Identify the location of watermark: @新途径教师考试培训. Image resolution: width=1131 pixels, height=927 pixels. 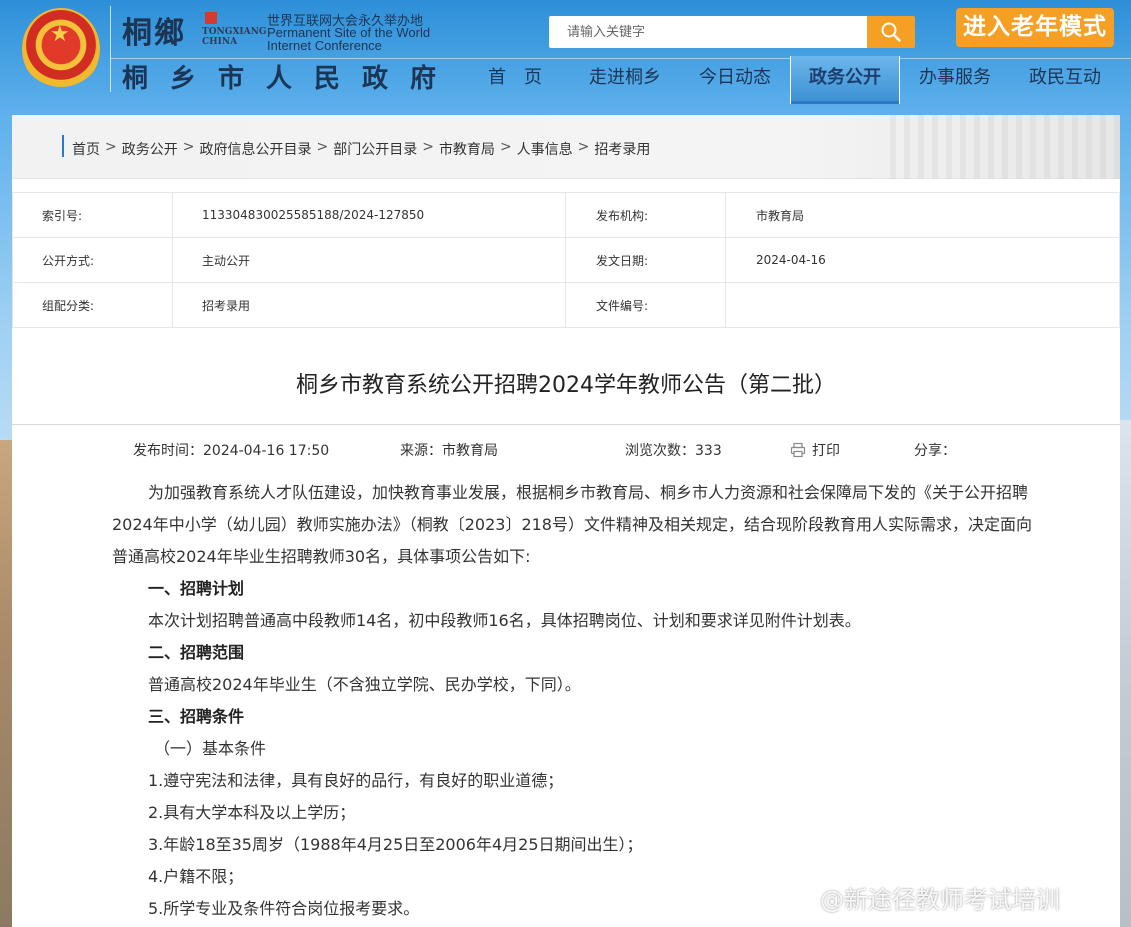
(920, 897).